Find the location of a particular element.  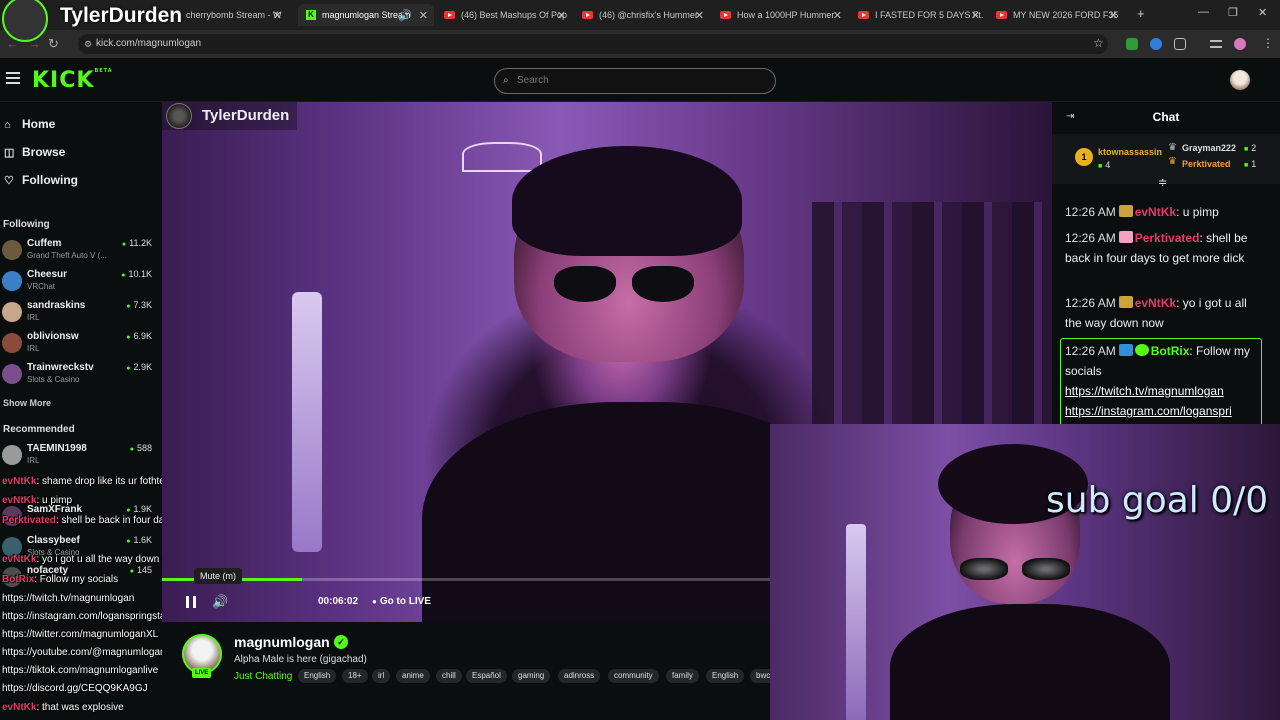

media-control-icon is located at coordinates (1216, 44).